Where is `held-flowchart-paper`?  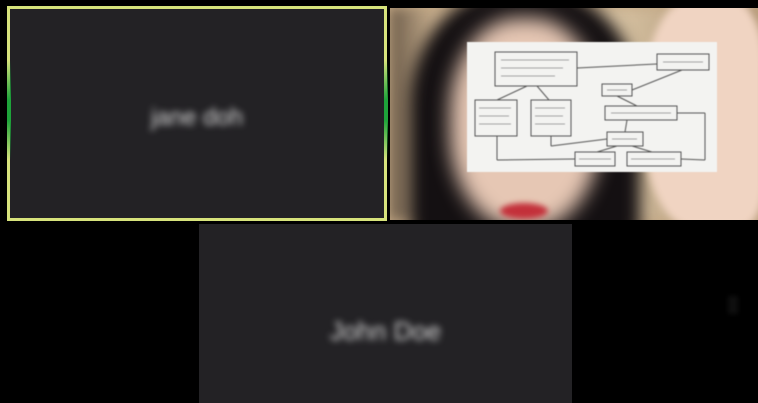
held-flowchart-paper is located at coordinates (592, 107).